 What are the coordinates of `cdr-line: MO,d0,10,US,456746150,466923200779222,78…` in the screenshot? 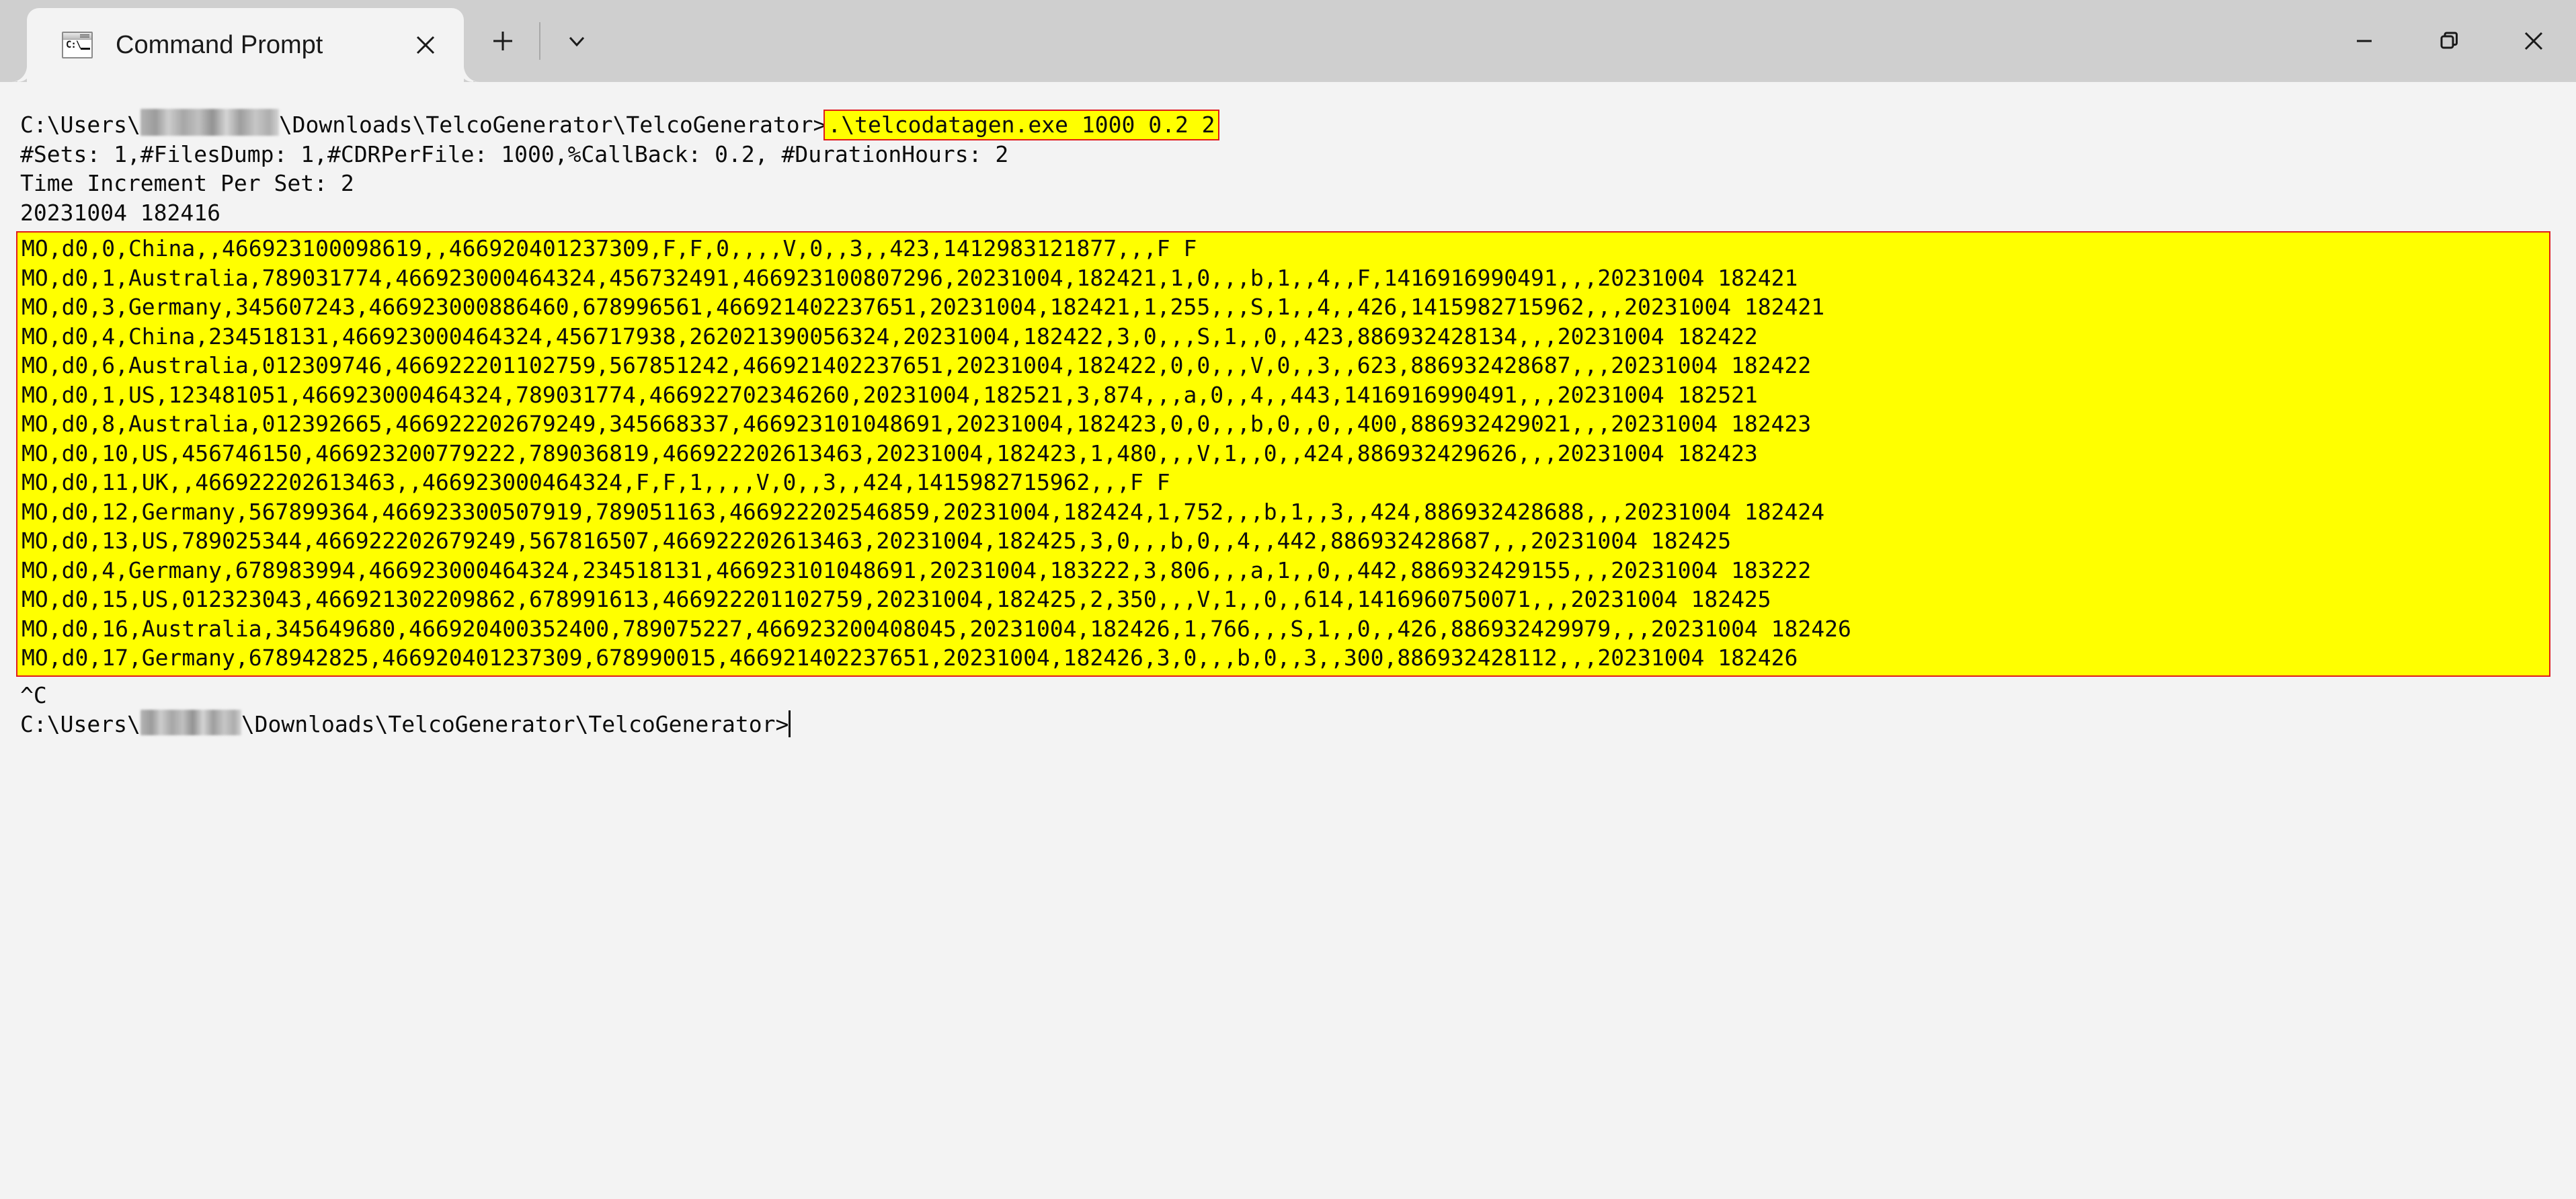 It's located at (890, 453).